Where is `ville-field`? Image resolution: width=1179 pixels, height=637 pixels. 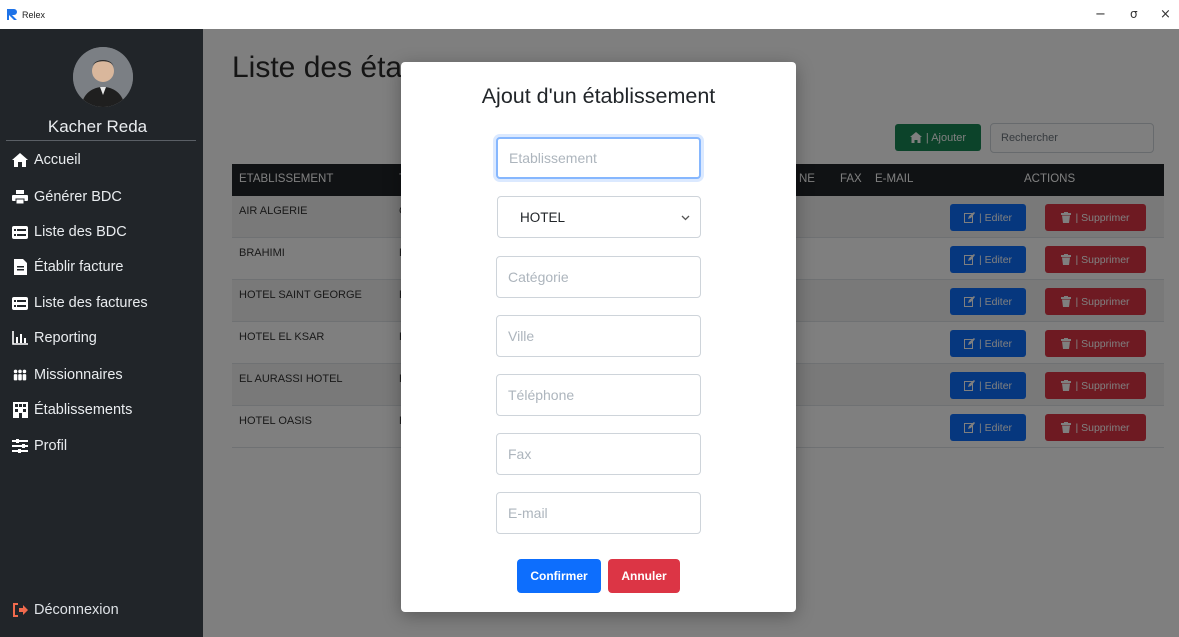 ville-field is located at coordinates (598, 336).